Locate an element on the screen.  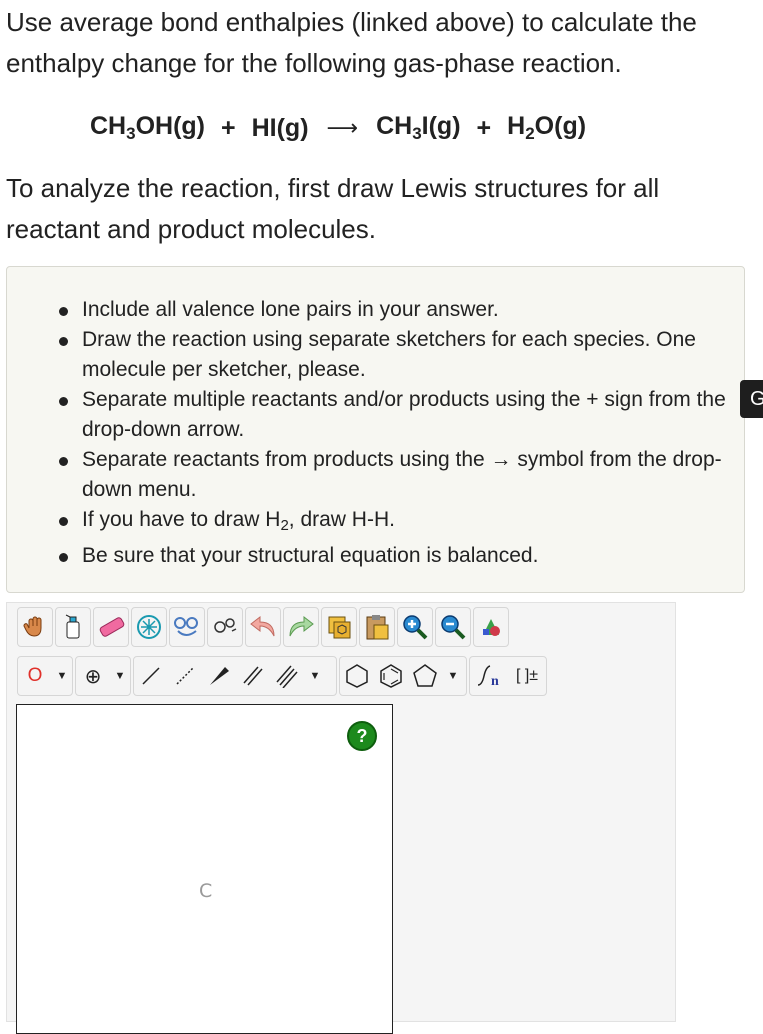
reactant-1: CH3OH(g) is located at coordinates (147, 127).